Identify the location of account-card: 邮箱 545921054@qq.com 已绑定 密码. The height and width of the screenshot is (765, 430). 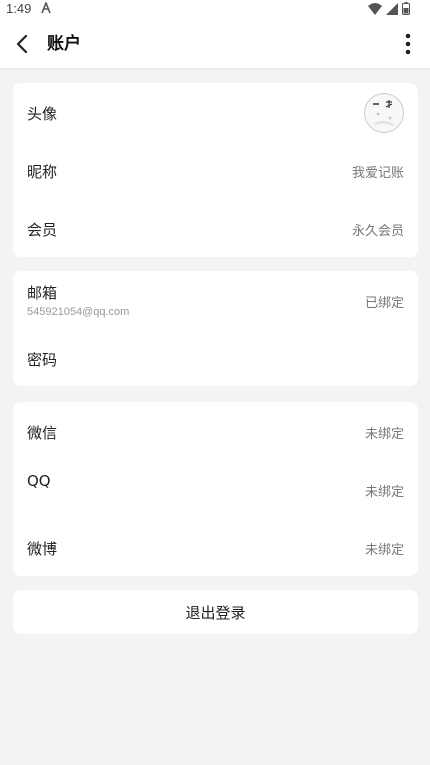
(215, 328).